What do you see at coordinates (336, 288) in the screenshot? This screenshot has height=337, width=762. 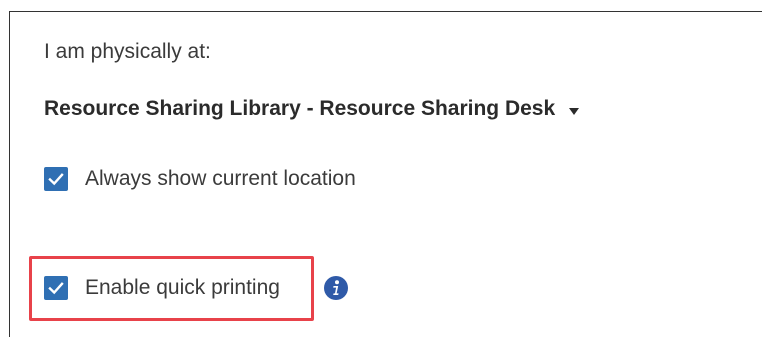 I see `info-icon` at bounding box center [336, 288].